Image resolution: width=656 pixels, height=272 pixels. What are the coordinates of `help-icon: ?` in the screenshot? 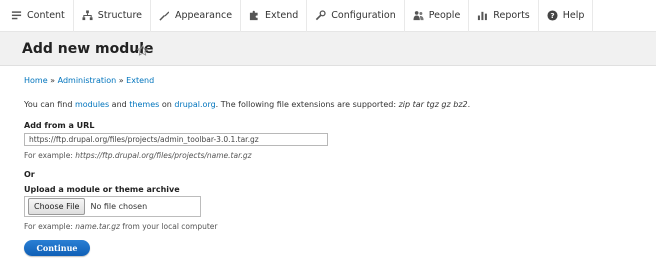 It's located at (552, 15).